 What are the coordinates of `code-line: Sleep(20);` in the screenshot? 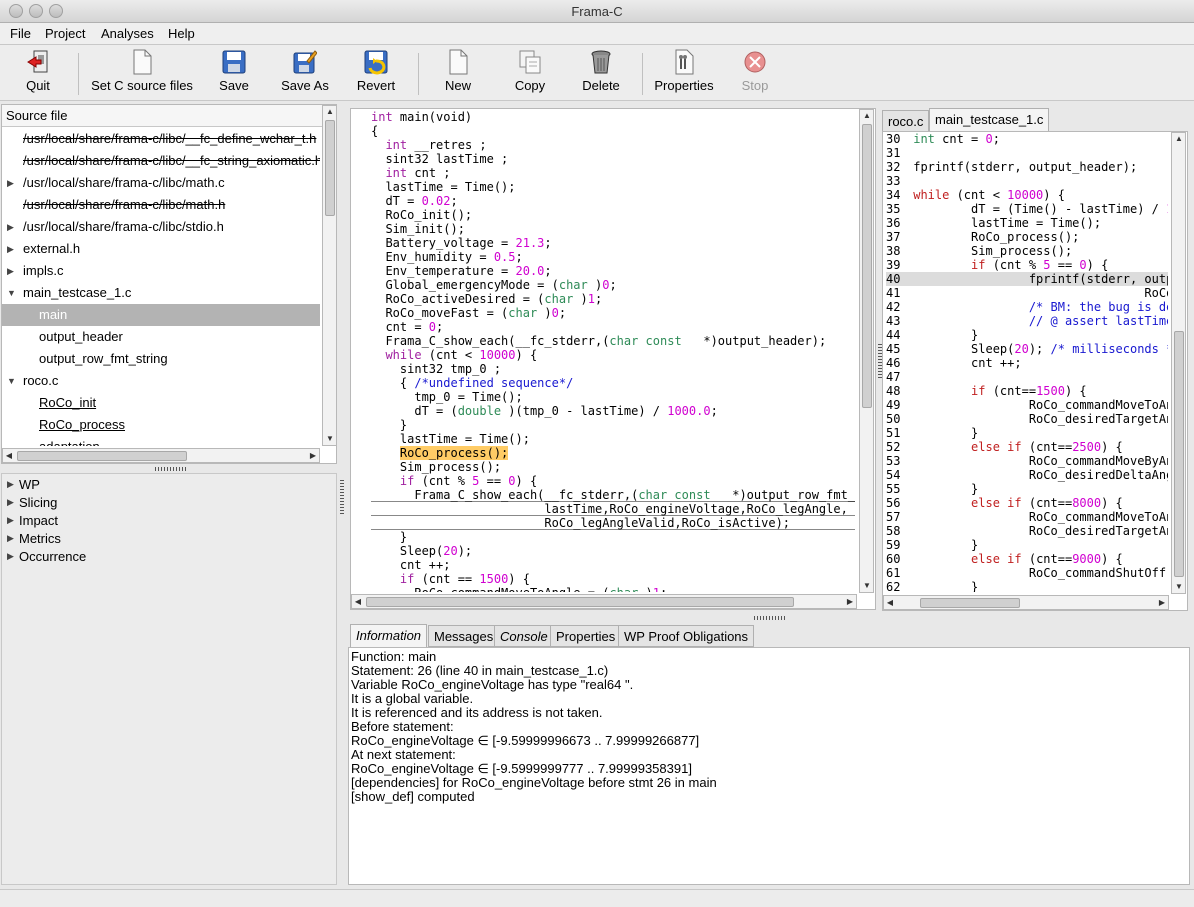 It's located at (613, 551).